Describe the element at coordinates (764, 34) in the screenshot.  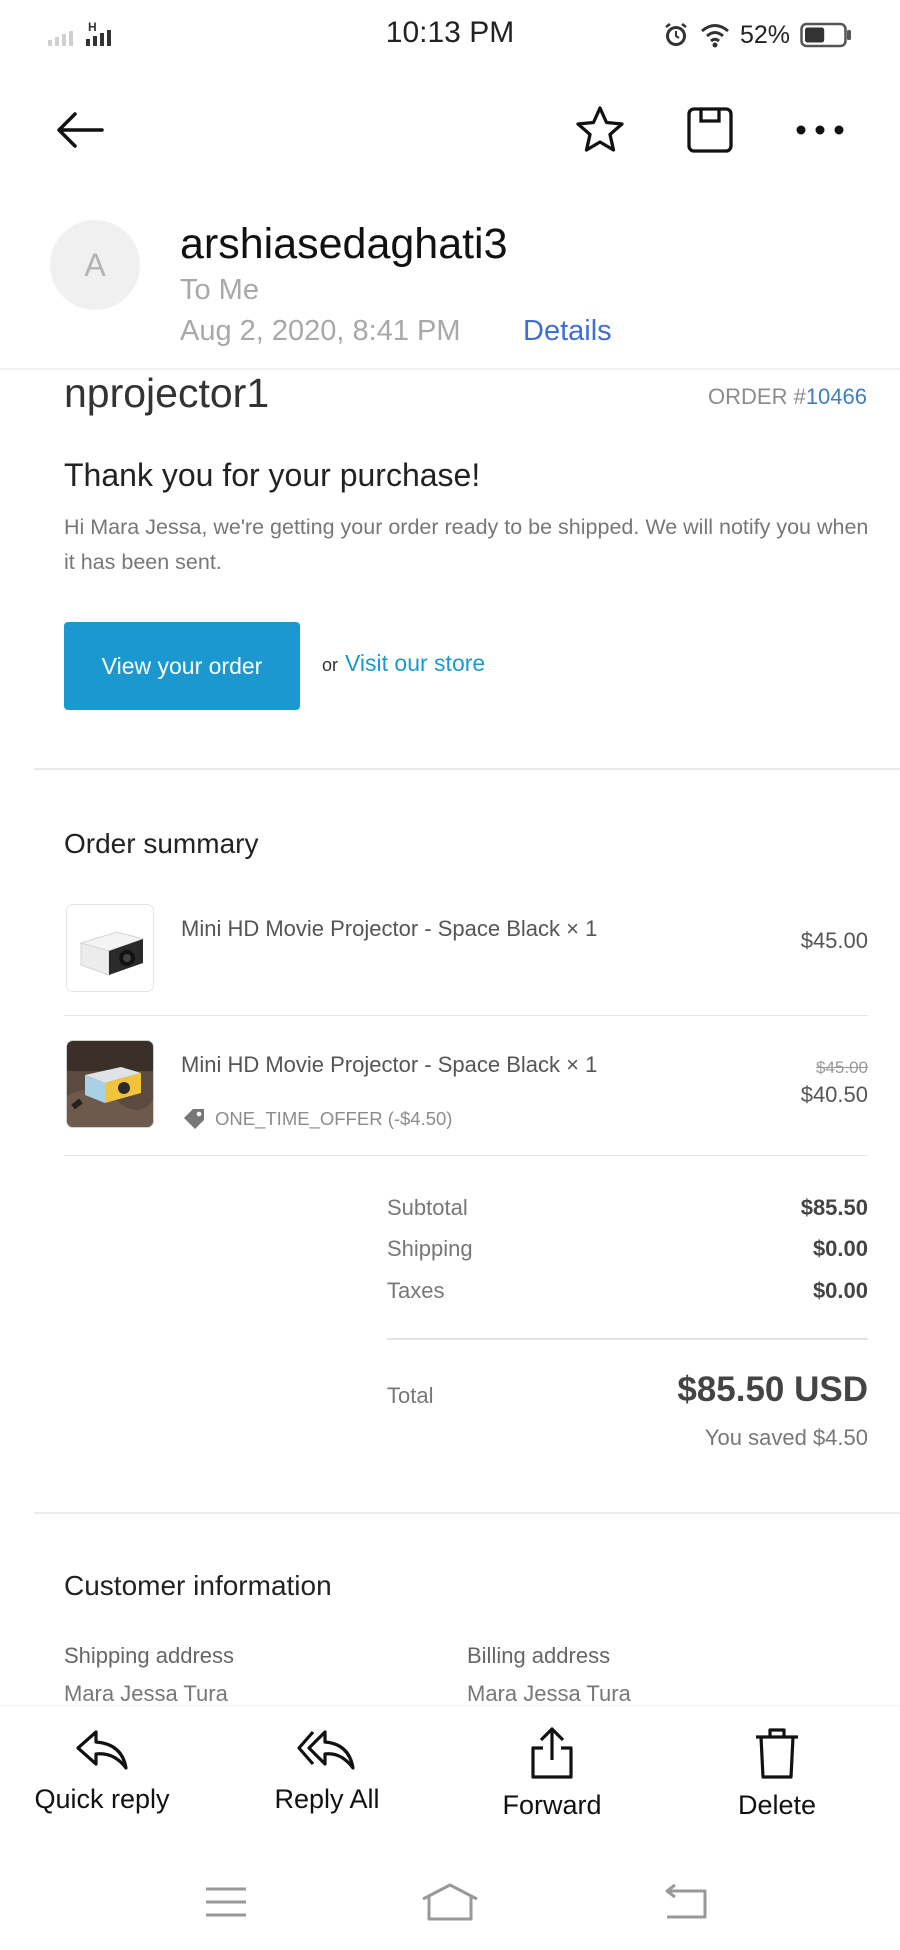
I see `battery-percent: 52%` at that location.